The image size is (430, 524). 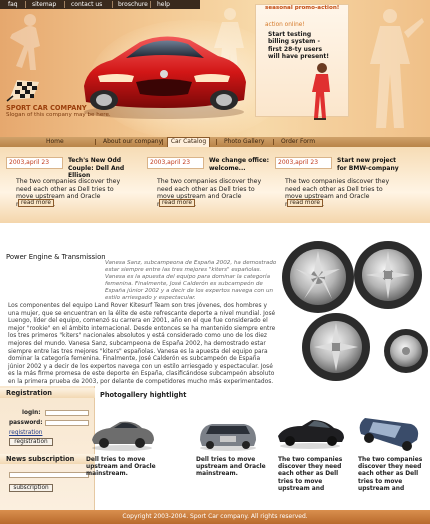 I want to click on top-nav: faq sitemap contact us broschure help, so click(x=100, y=4).